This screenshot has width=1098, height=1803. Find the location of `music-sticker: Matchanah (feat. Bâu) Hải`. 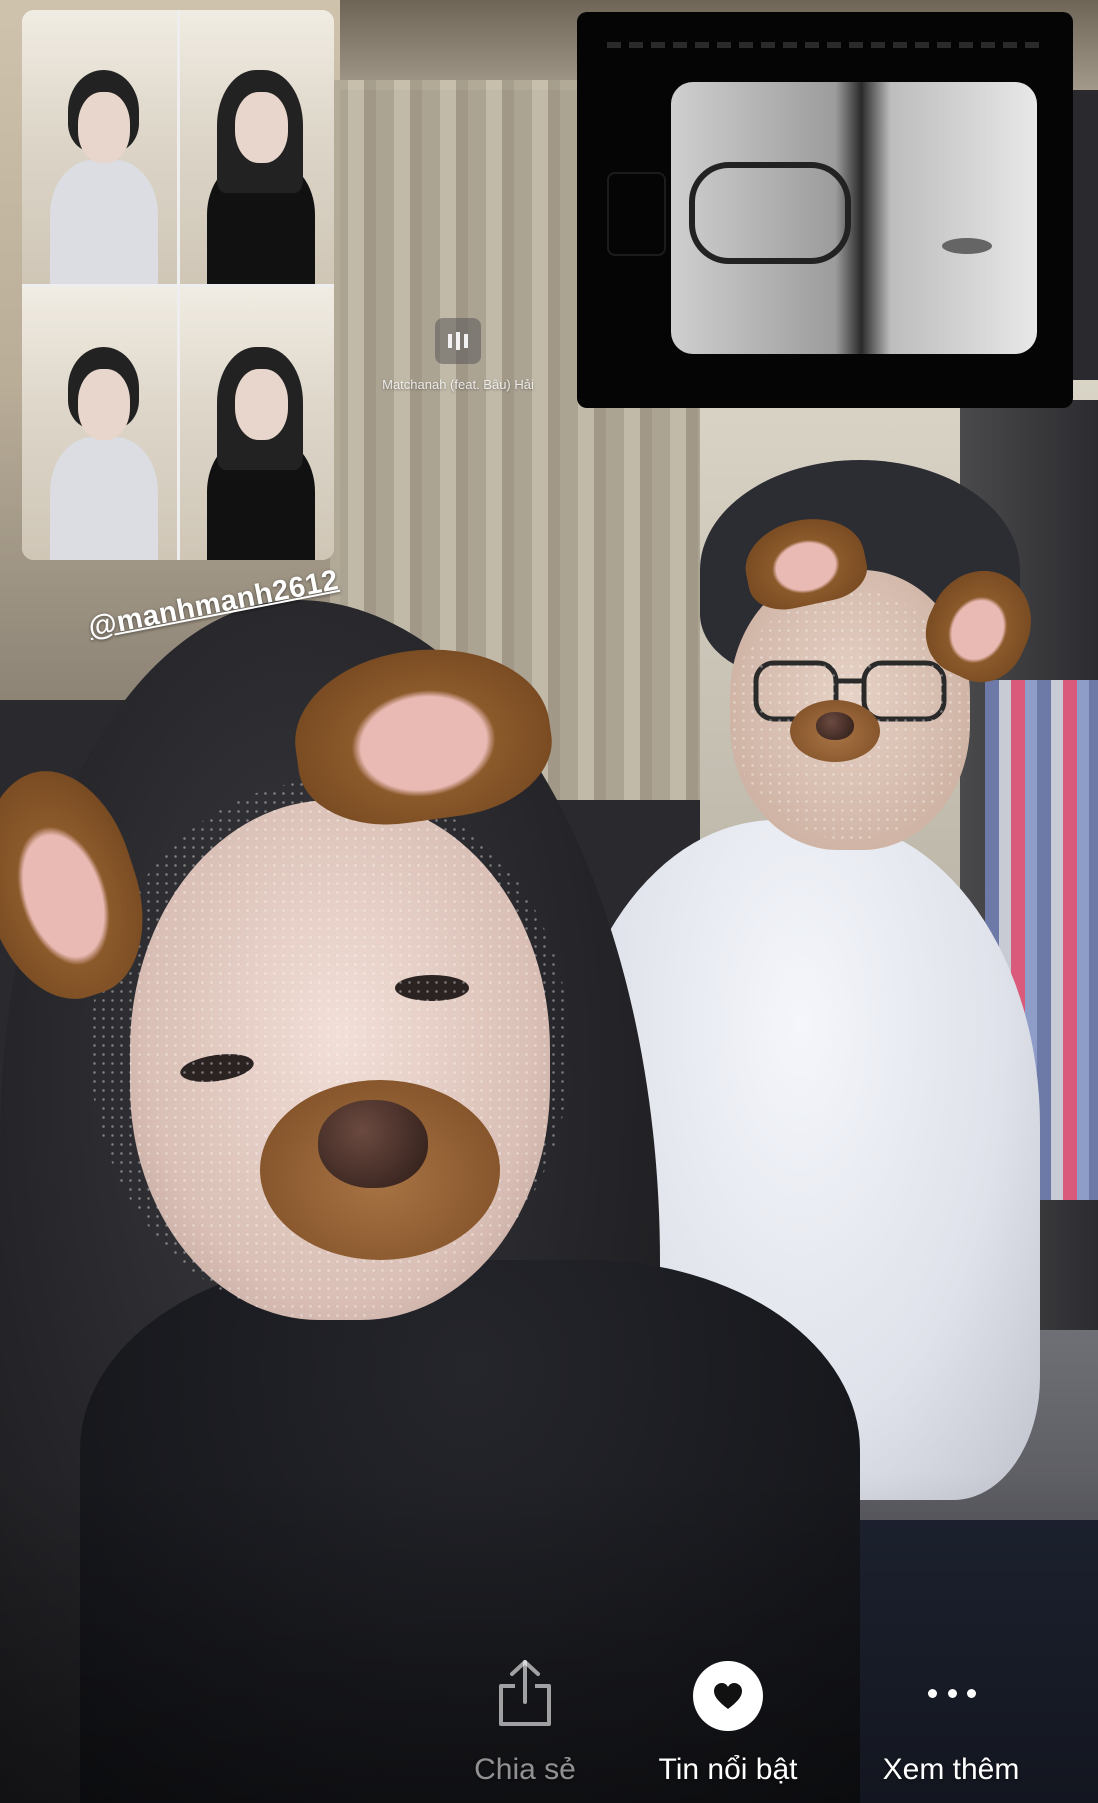

music-sticker: Matchanah (feat. Bâu) Hải is located at coordinates (458, 355).